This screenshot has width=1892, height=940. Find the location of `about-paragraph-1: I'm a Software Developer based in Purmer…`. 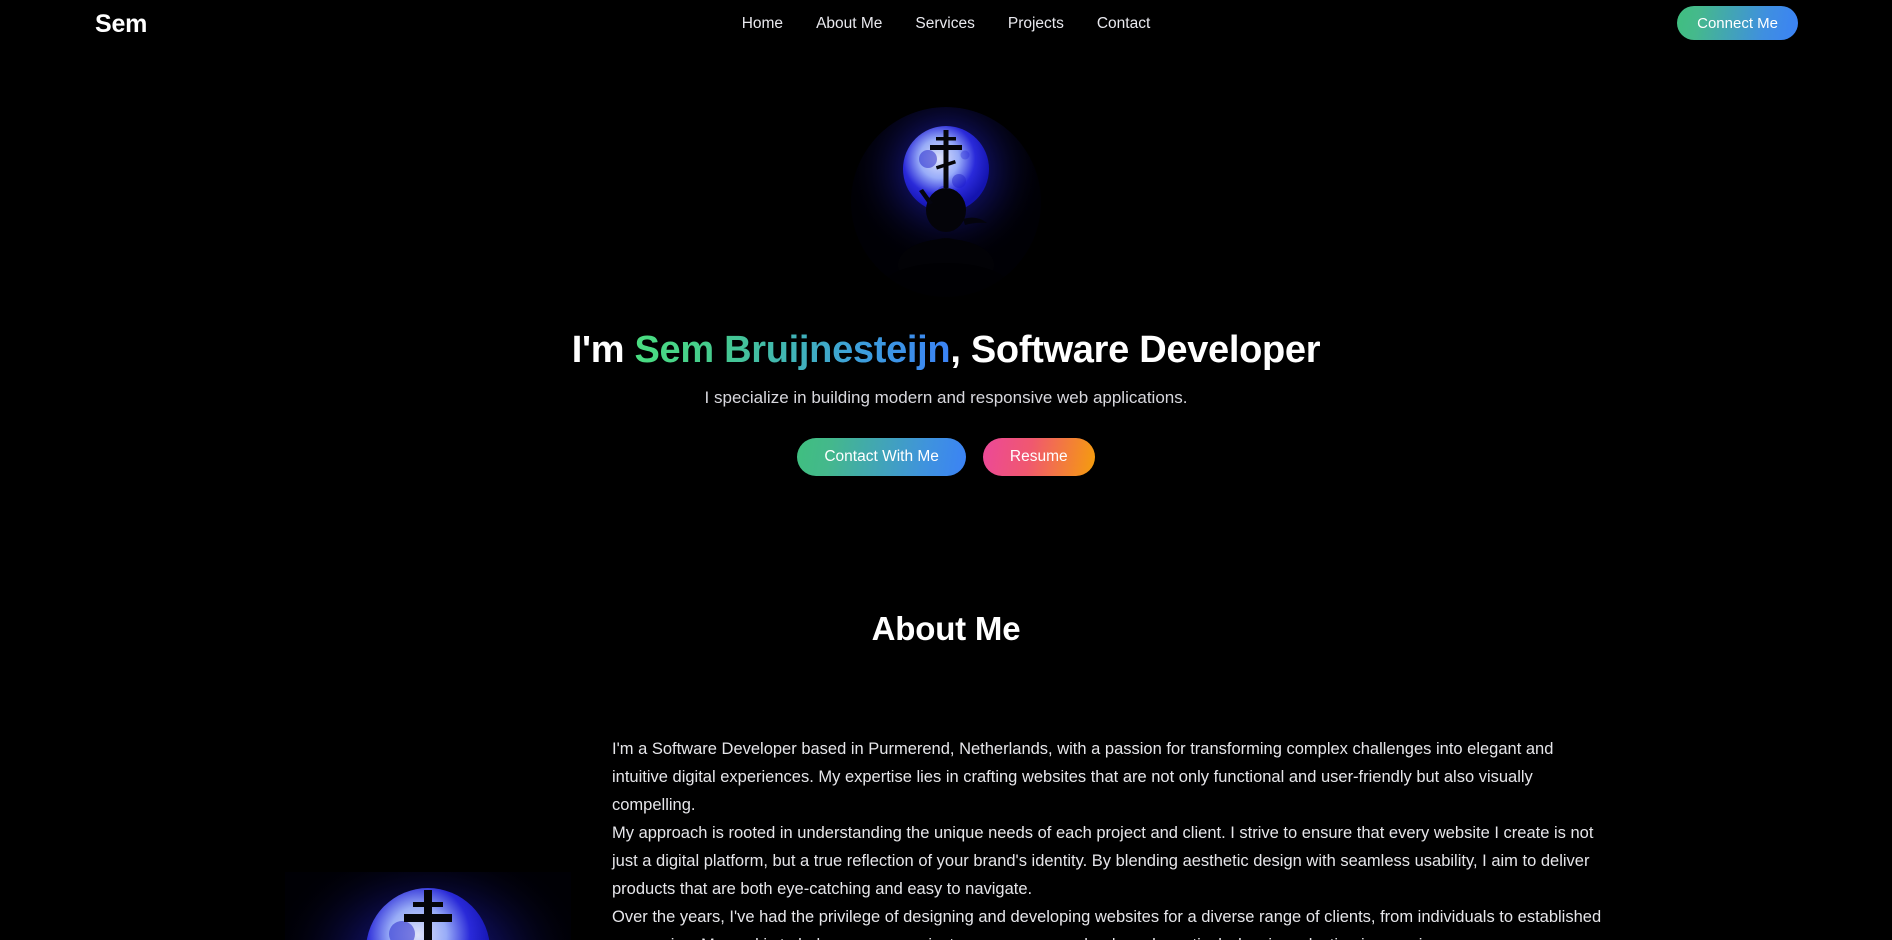

about-paragraph-1: I'm a Software Developer based in Purmer… is located at coordinates (1083, 777).